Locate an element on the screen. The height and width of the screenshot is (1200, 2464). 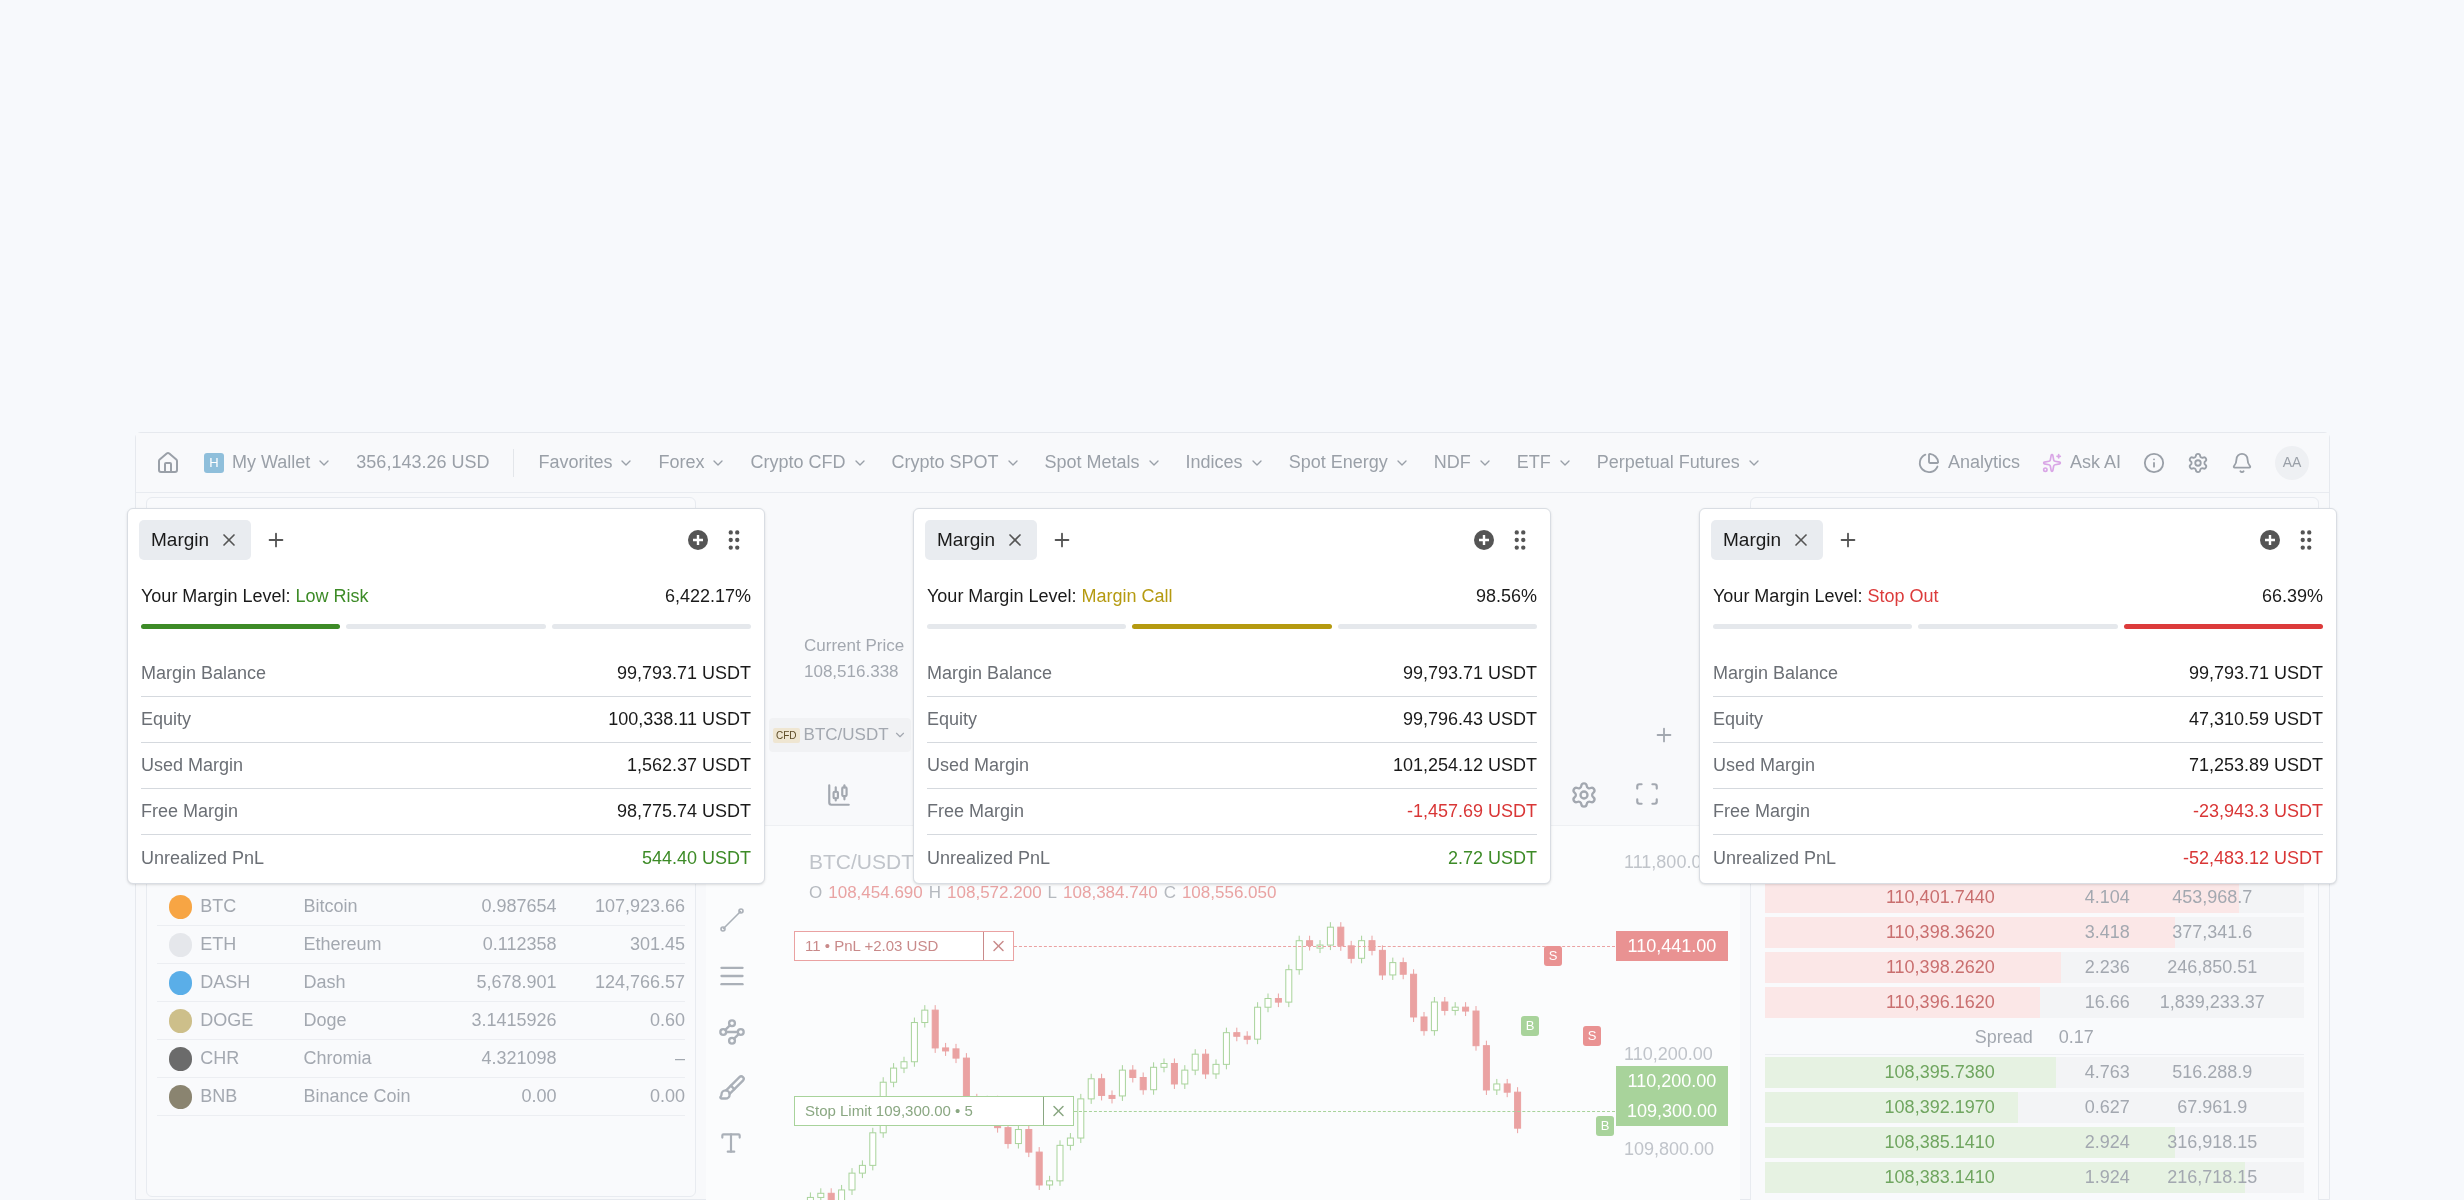
book-amount: 4.104 is located at coordinates (2106, 897).